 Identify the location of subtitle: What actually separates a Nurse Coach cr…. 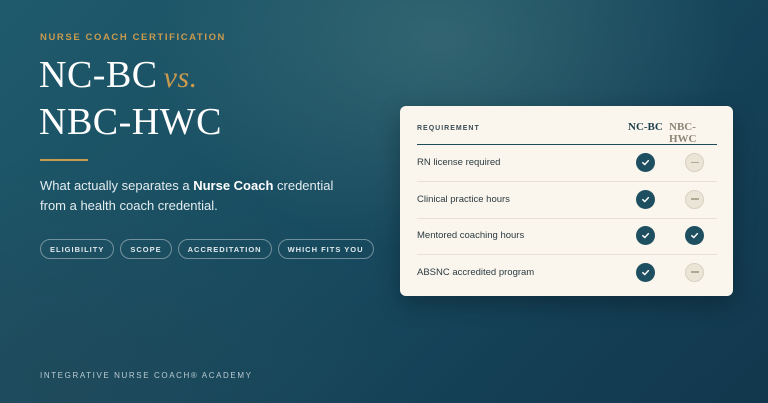
(190, 196).